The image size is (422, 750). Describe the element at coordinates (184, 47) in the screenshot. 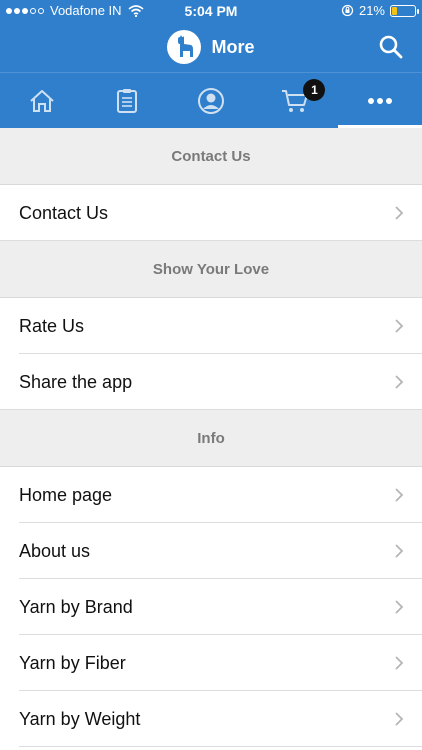

I see `alpaca-logo-icon` at that location.